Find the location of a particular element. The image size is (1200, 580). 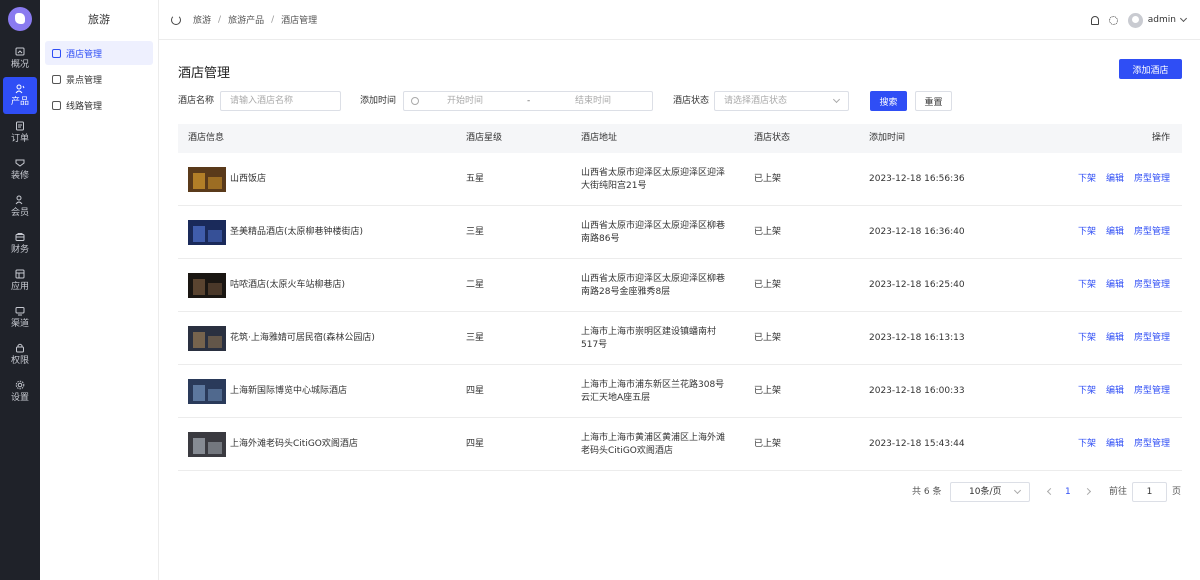

top-right-tools: admin is located at coordinates (1139, 20).